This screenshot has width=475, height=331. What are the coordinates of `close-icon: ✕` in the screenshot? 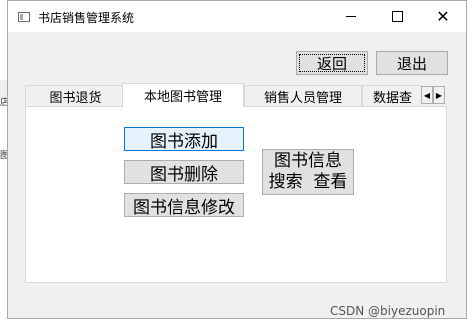 It's located at (443, 16).